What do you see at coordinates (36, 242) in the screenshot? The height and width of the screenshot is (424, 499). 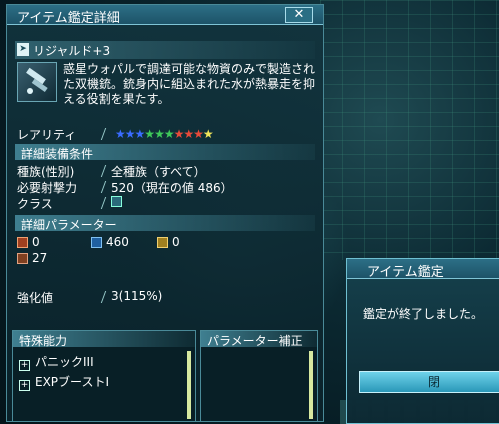 I see `melee-value: 0` at bounding box center [36, 242].